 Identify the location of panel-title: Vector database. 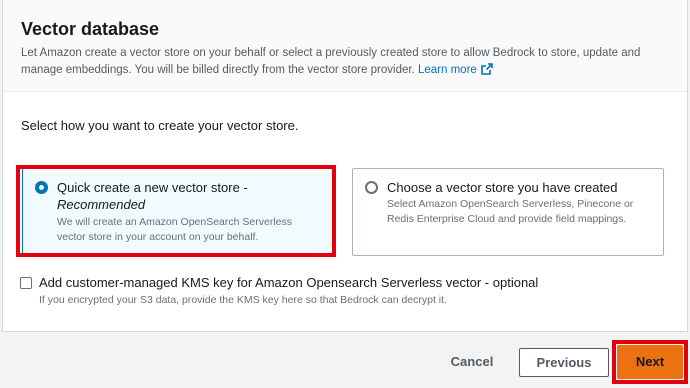
(90, 29).